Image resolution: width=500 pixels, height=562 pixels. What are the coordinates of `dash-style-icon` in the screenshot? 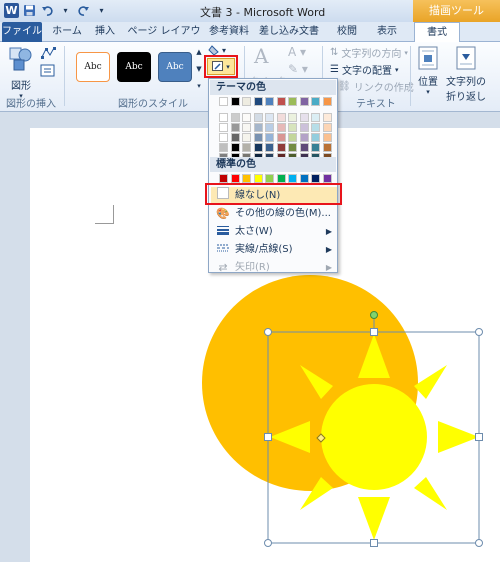 It's located at (223, 250).